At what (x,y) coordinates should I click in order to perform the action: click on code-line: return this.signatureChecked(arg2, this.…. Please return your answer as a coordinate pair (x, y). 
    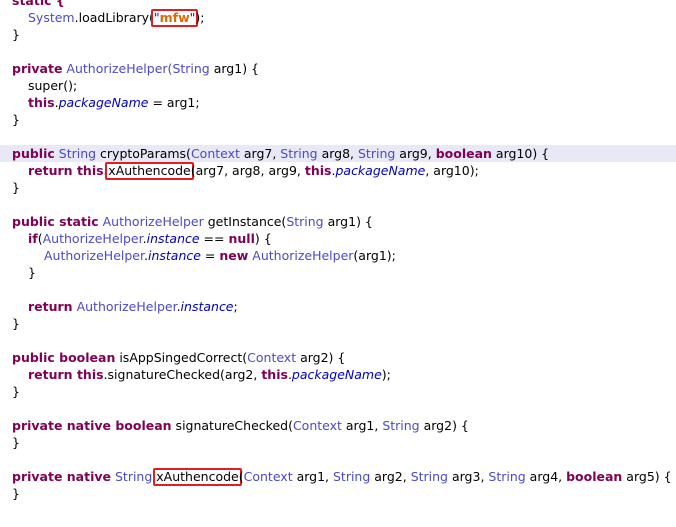
    Looking at the image, I should click on (209, 374).